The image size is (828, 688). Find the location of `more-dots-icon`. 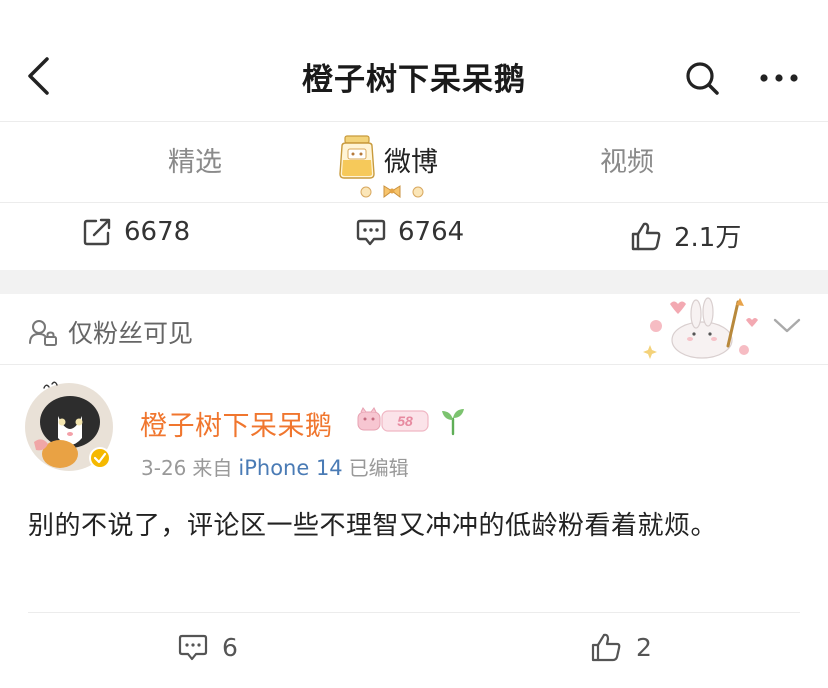

more-dots-icon is located at coordinates (779, 78).